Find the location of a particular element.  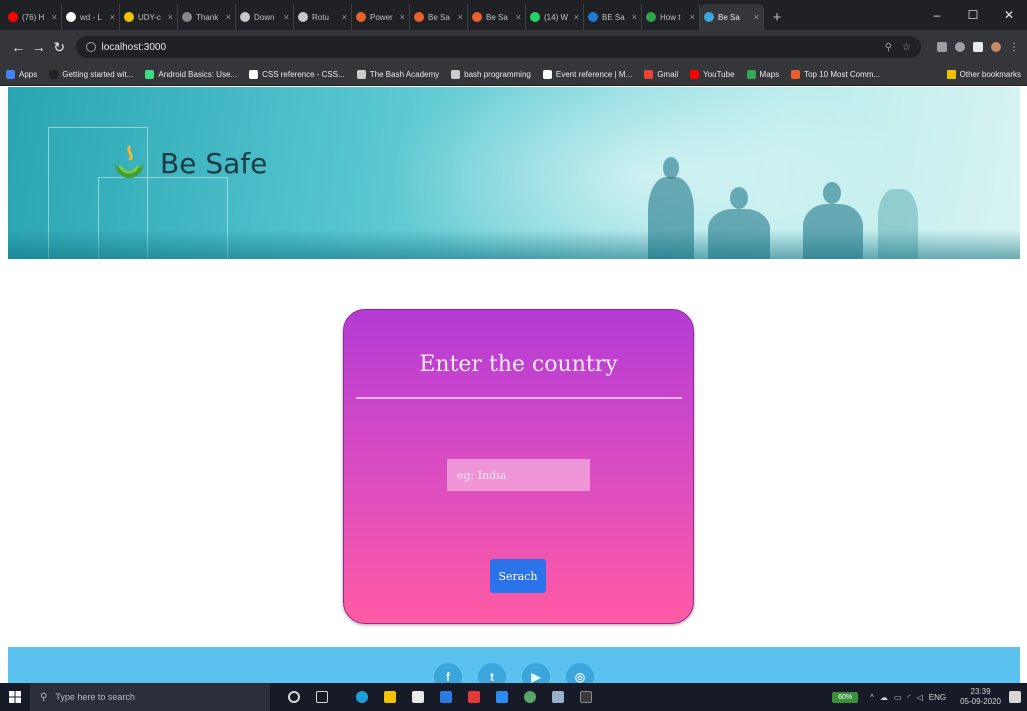

new-tab-button: + is located at coordinates (777, 17).